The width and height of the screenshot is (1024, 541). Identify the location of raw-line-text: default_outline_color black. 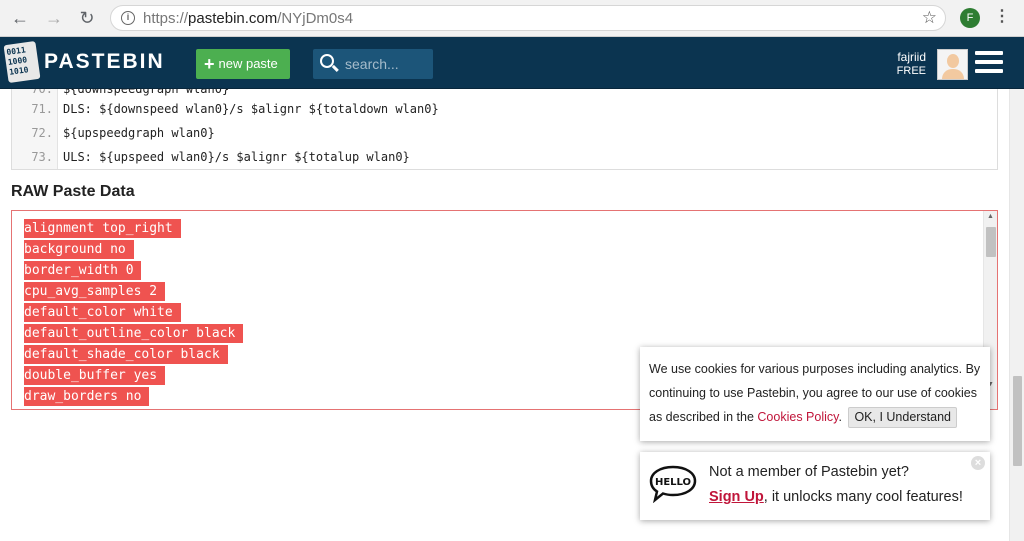
(134, 333).